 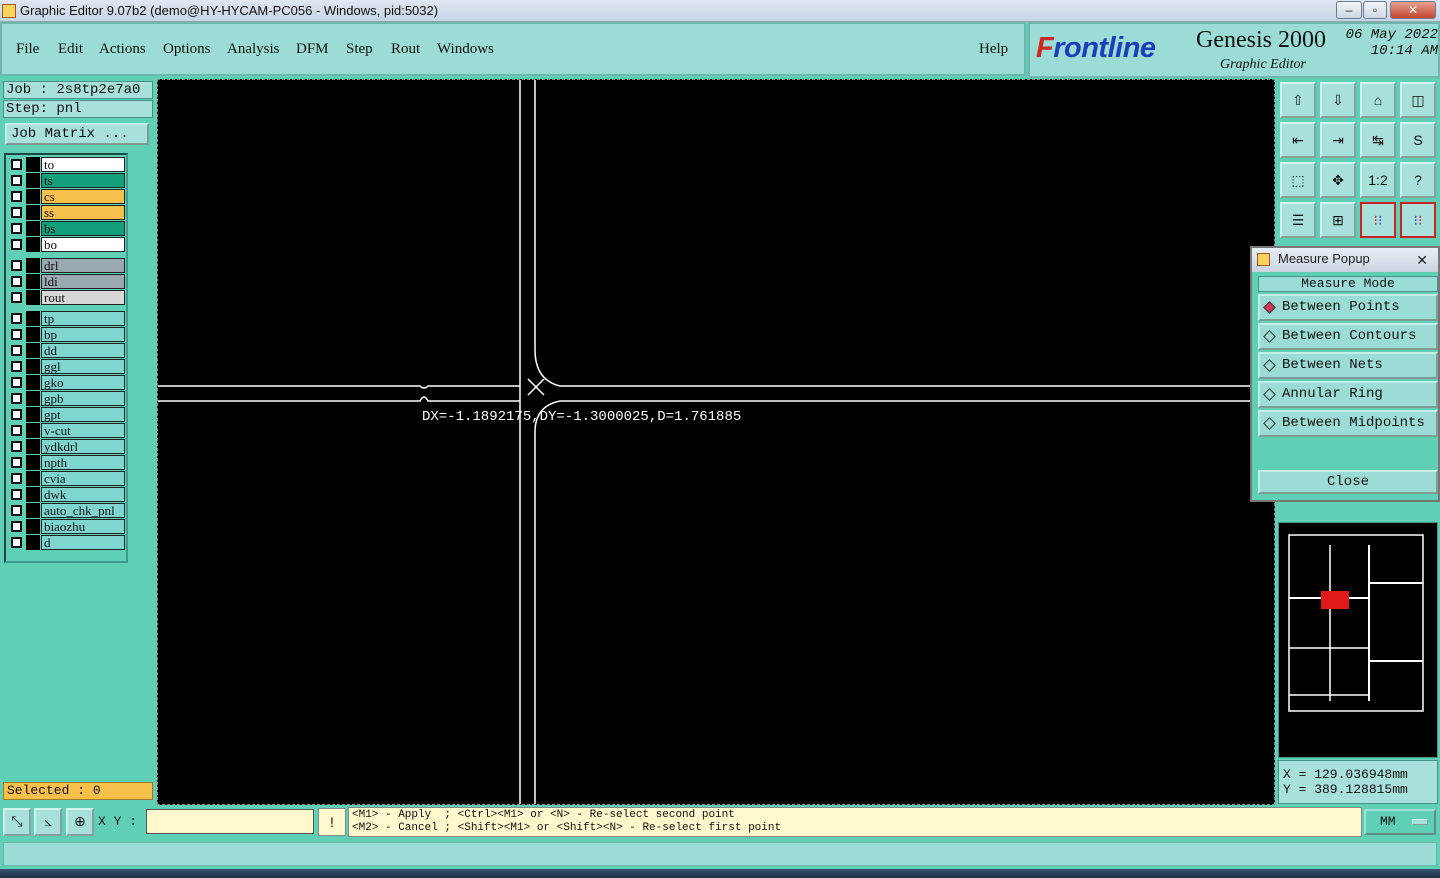 What do you see at coordinates (27, 49) in the screenshot?
I see `menu-file: File` at bounding box center [27, 49].